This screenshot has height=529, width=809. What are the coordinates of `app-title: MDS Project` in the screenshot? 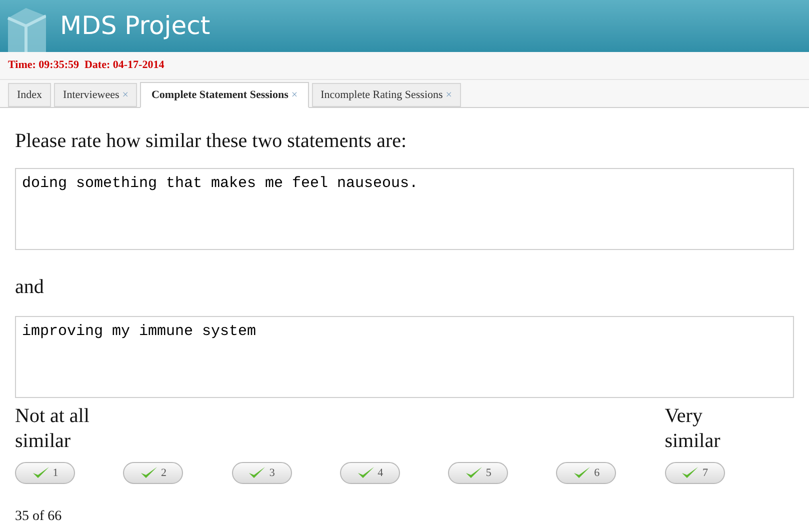 It's located at (135, 26).